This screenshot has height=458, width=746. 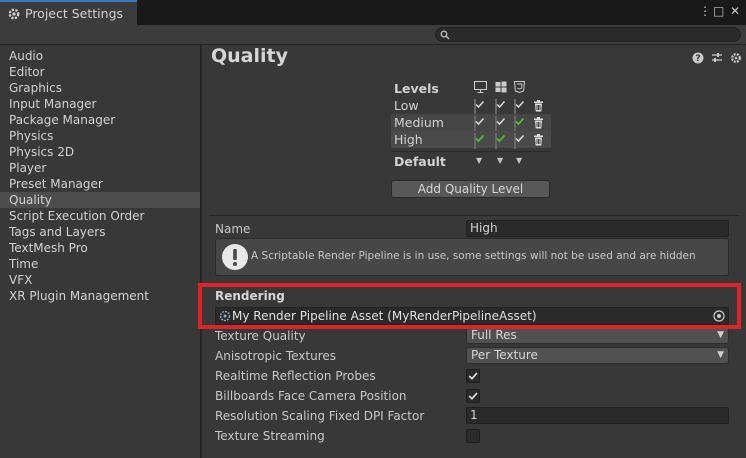 I want to click on default-row: Default ▼ ▼ ▼, so click(x=471, y=161).